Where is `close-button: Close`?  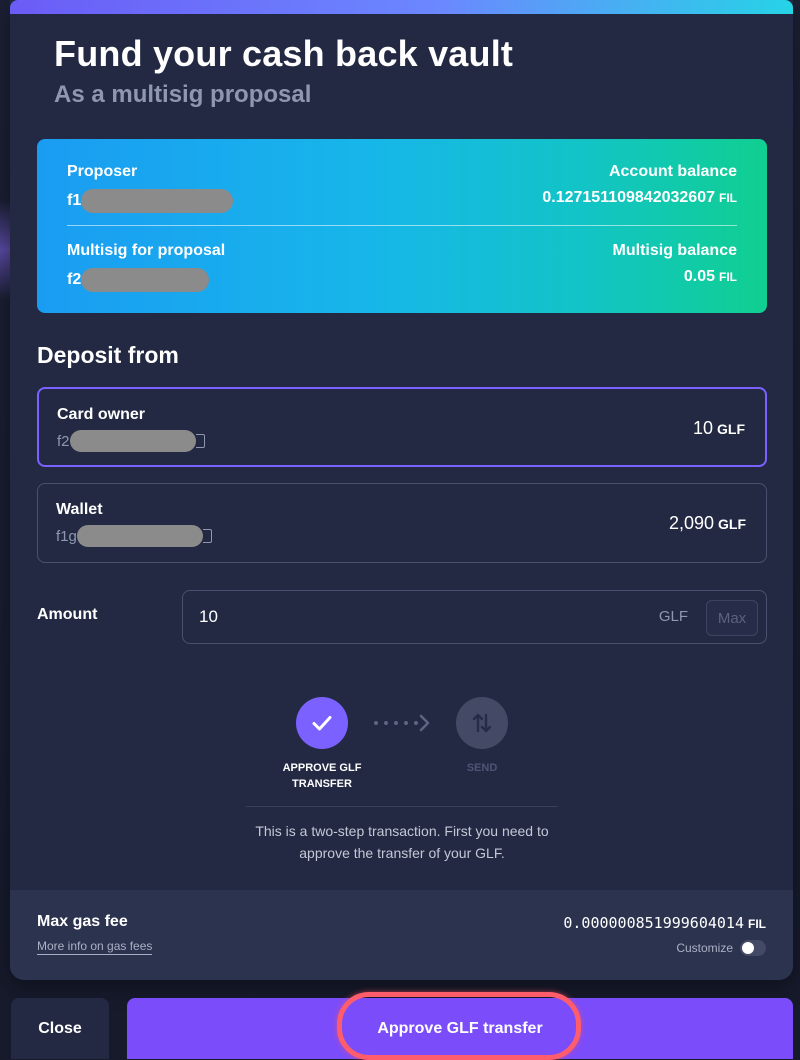
close-button: Close is located at coordinates (60, 1028).